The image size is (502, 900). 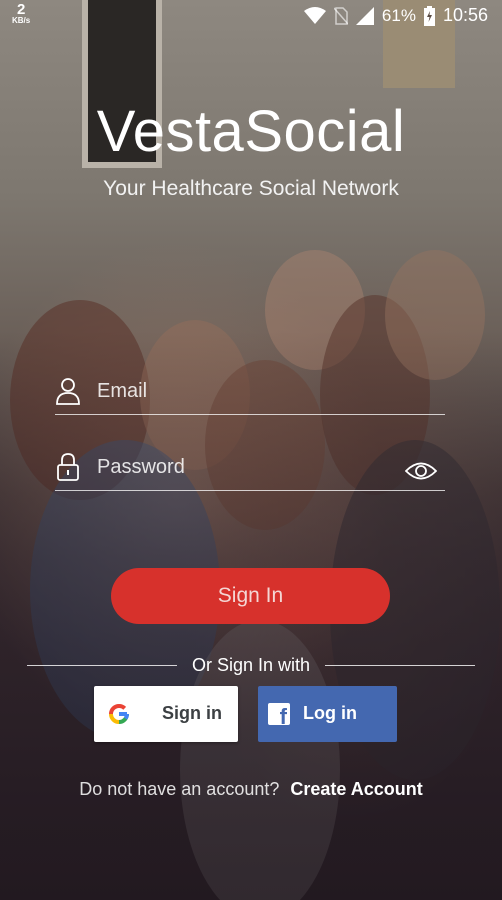 What do you see at coordinates (429, 15) in the screenshot?
I see `battery-charging-icon` at bounding box center [429, 15].